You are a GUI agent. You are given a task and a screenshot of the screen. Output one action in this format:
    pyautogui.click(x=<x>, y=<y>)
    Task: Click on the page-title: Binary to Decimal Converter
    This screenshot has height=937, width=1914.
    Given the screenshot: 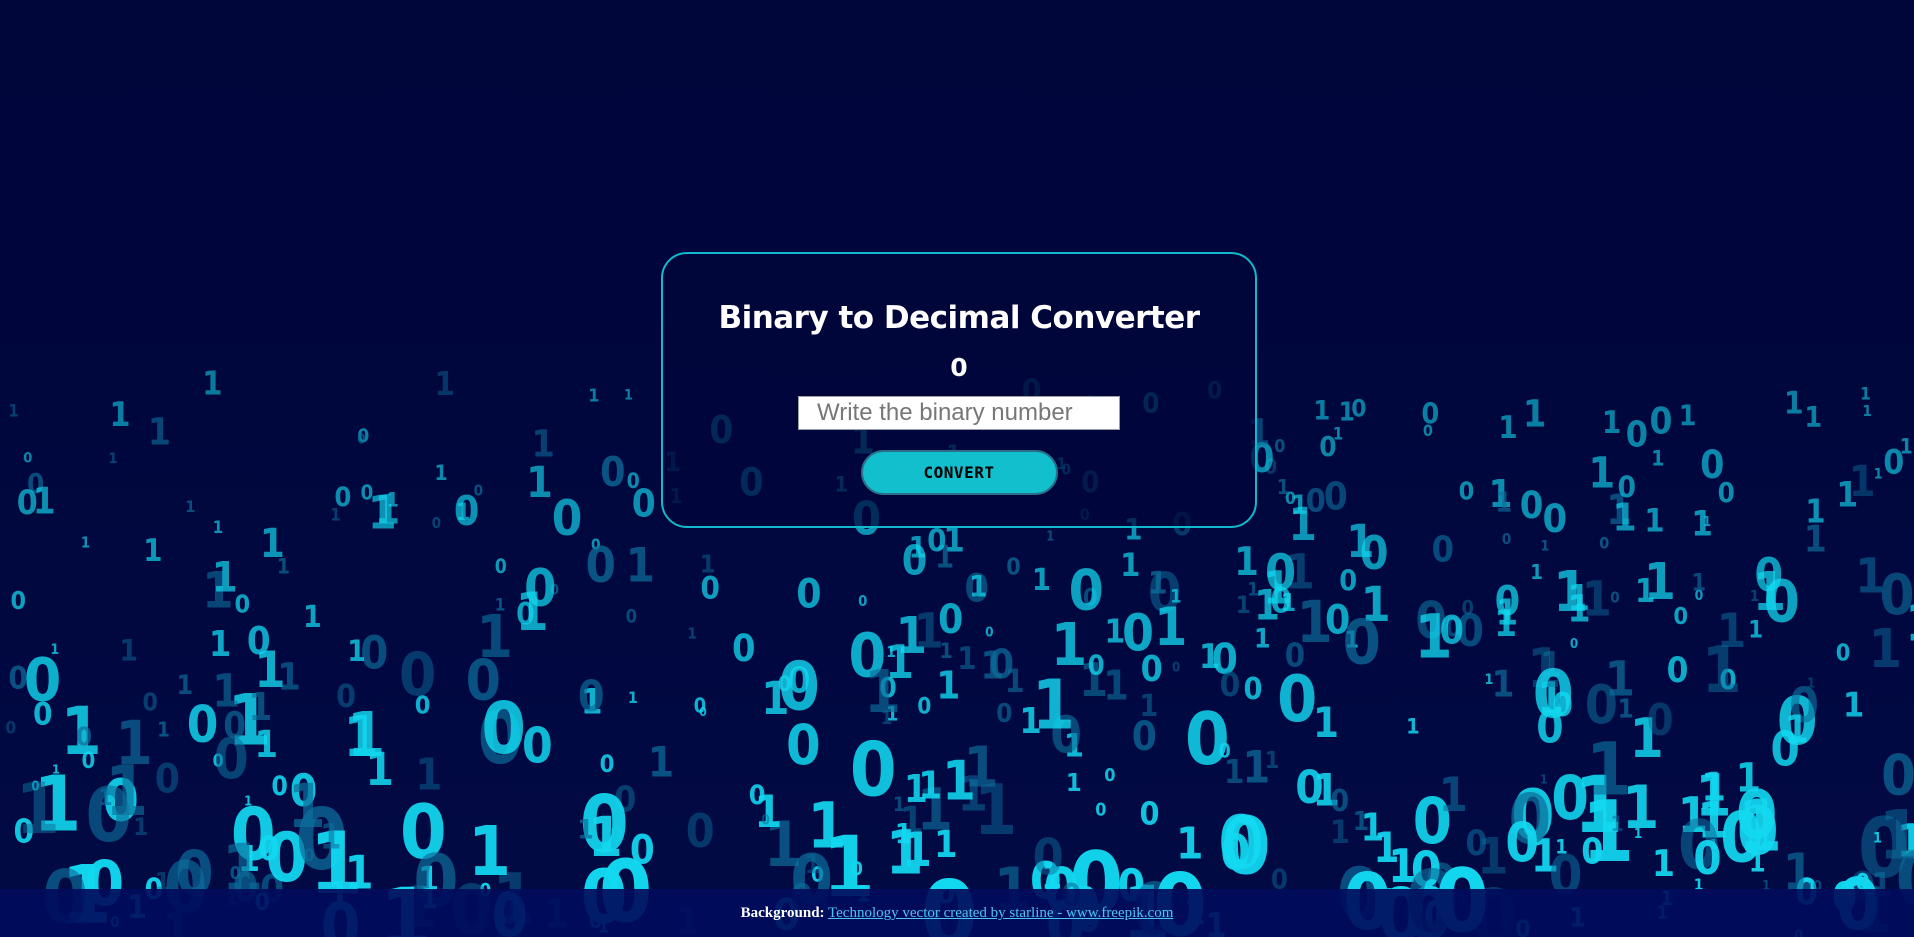 What is the action you would take?
    pyautogui.click(x=959, y=318)
    